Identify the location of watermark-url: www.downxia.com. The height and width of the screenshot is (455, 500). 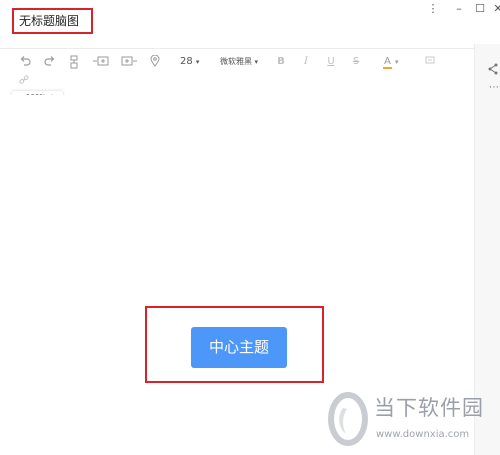
(423, 434).